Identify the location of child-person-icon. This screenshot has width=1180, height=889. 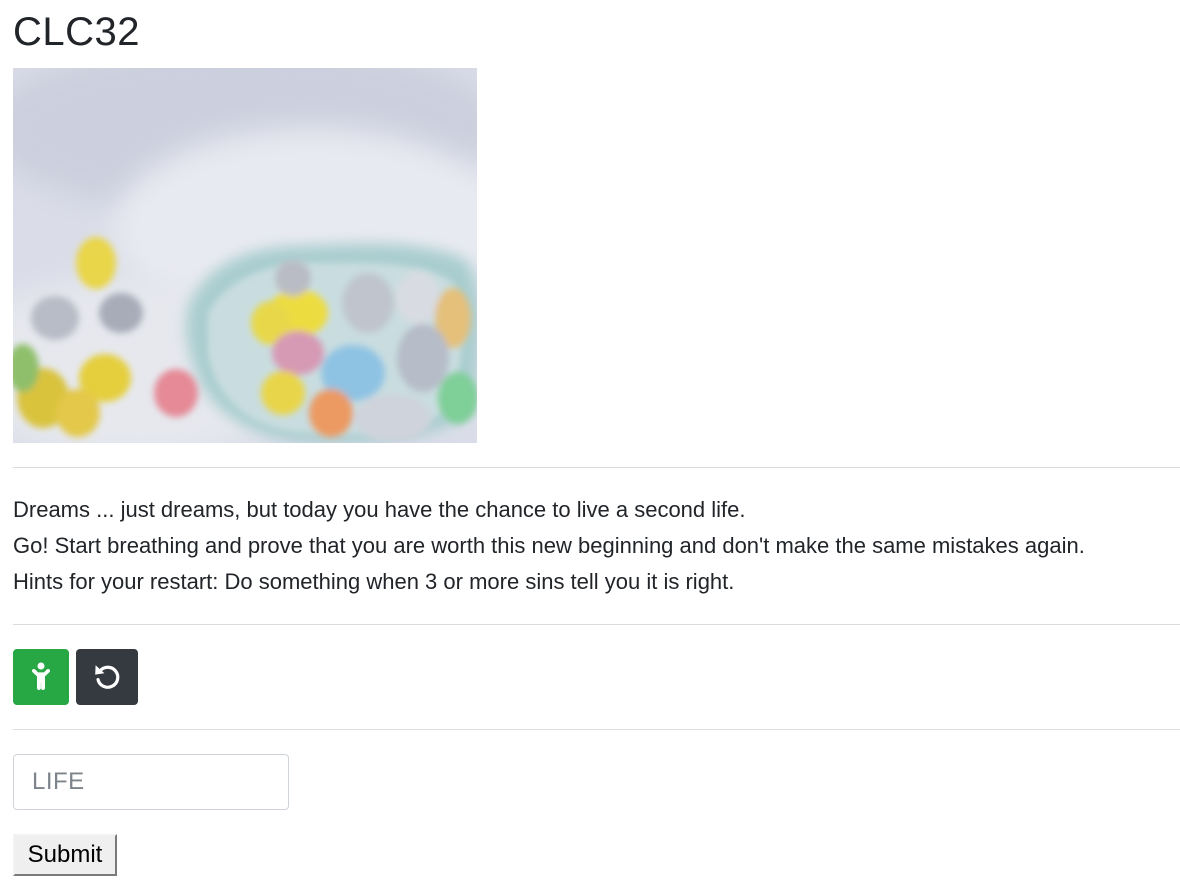
(41, 677).